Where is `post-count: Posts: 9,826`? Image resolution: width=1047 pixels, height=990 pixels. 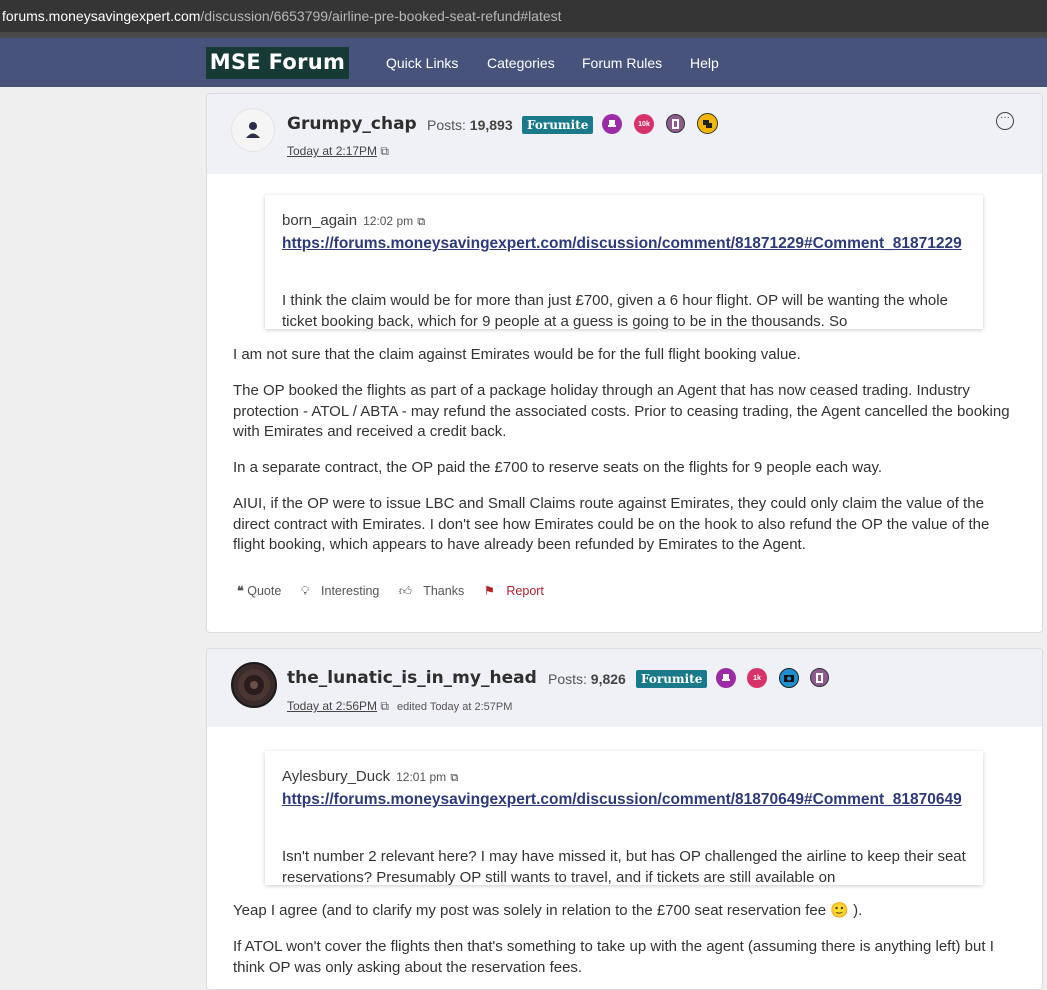
post-count: Posts: 9,826 is located at coordinates (587, 679).